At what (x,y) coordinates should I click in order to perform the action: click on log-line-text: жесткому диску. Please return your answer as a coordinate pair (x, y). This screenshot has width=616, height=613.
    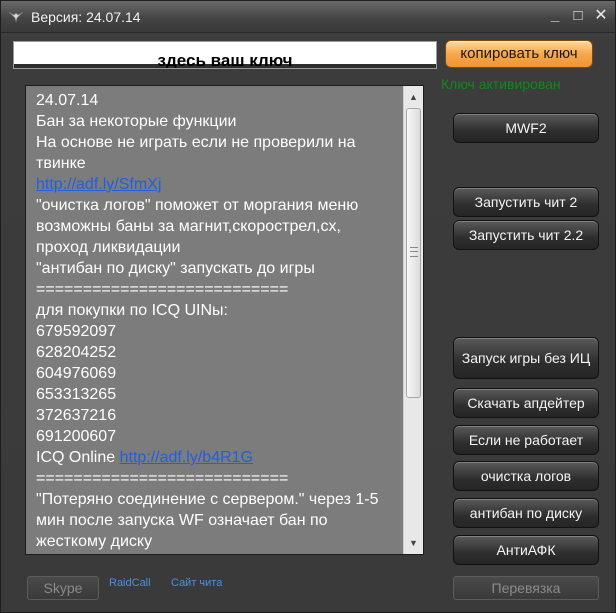
    Looking at the image, I should click on (94, 541).